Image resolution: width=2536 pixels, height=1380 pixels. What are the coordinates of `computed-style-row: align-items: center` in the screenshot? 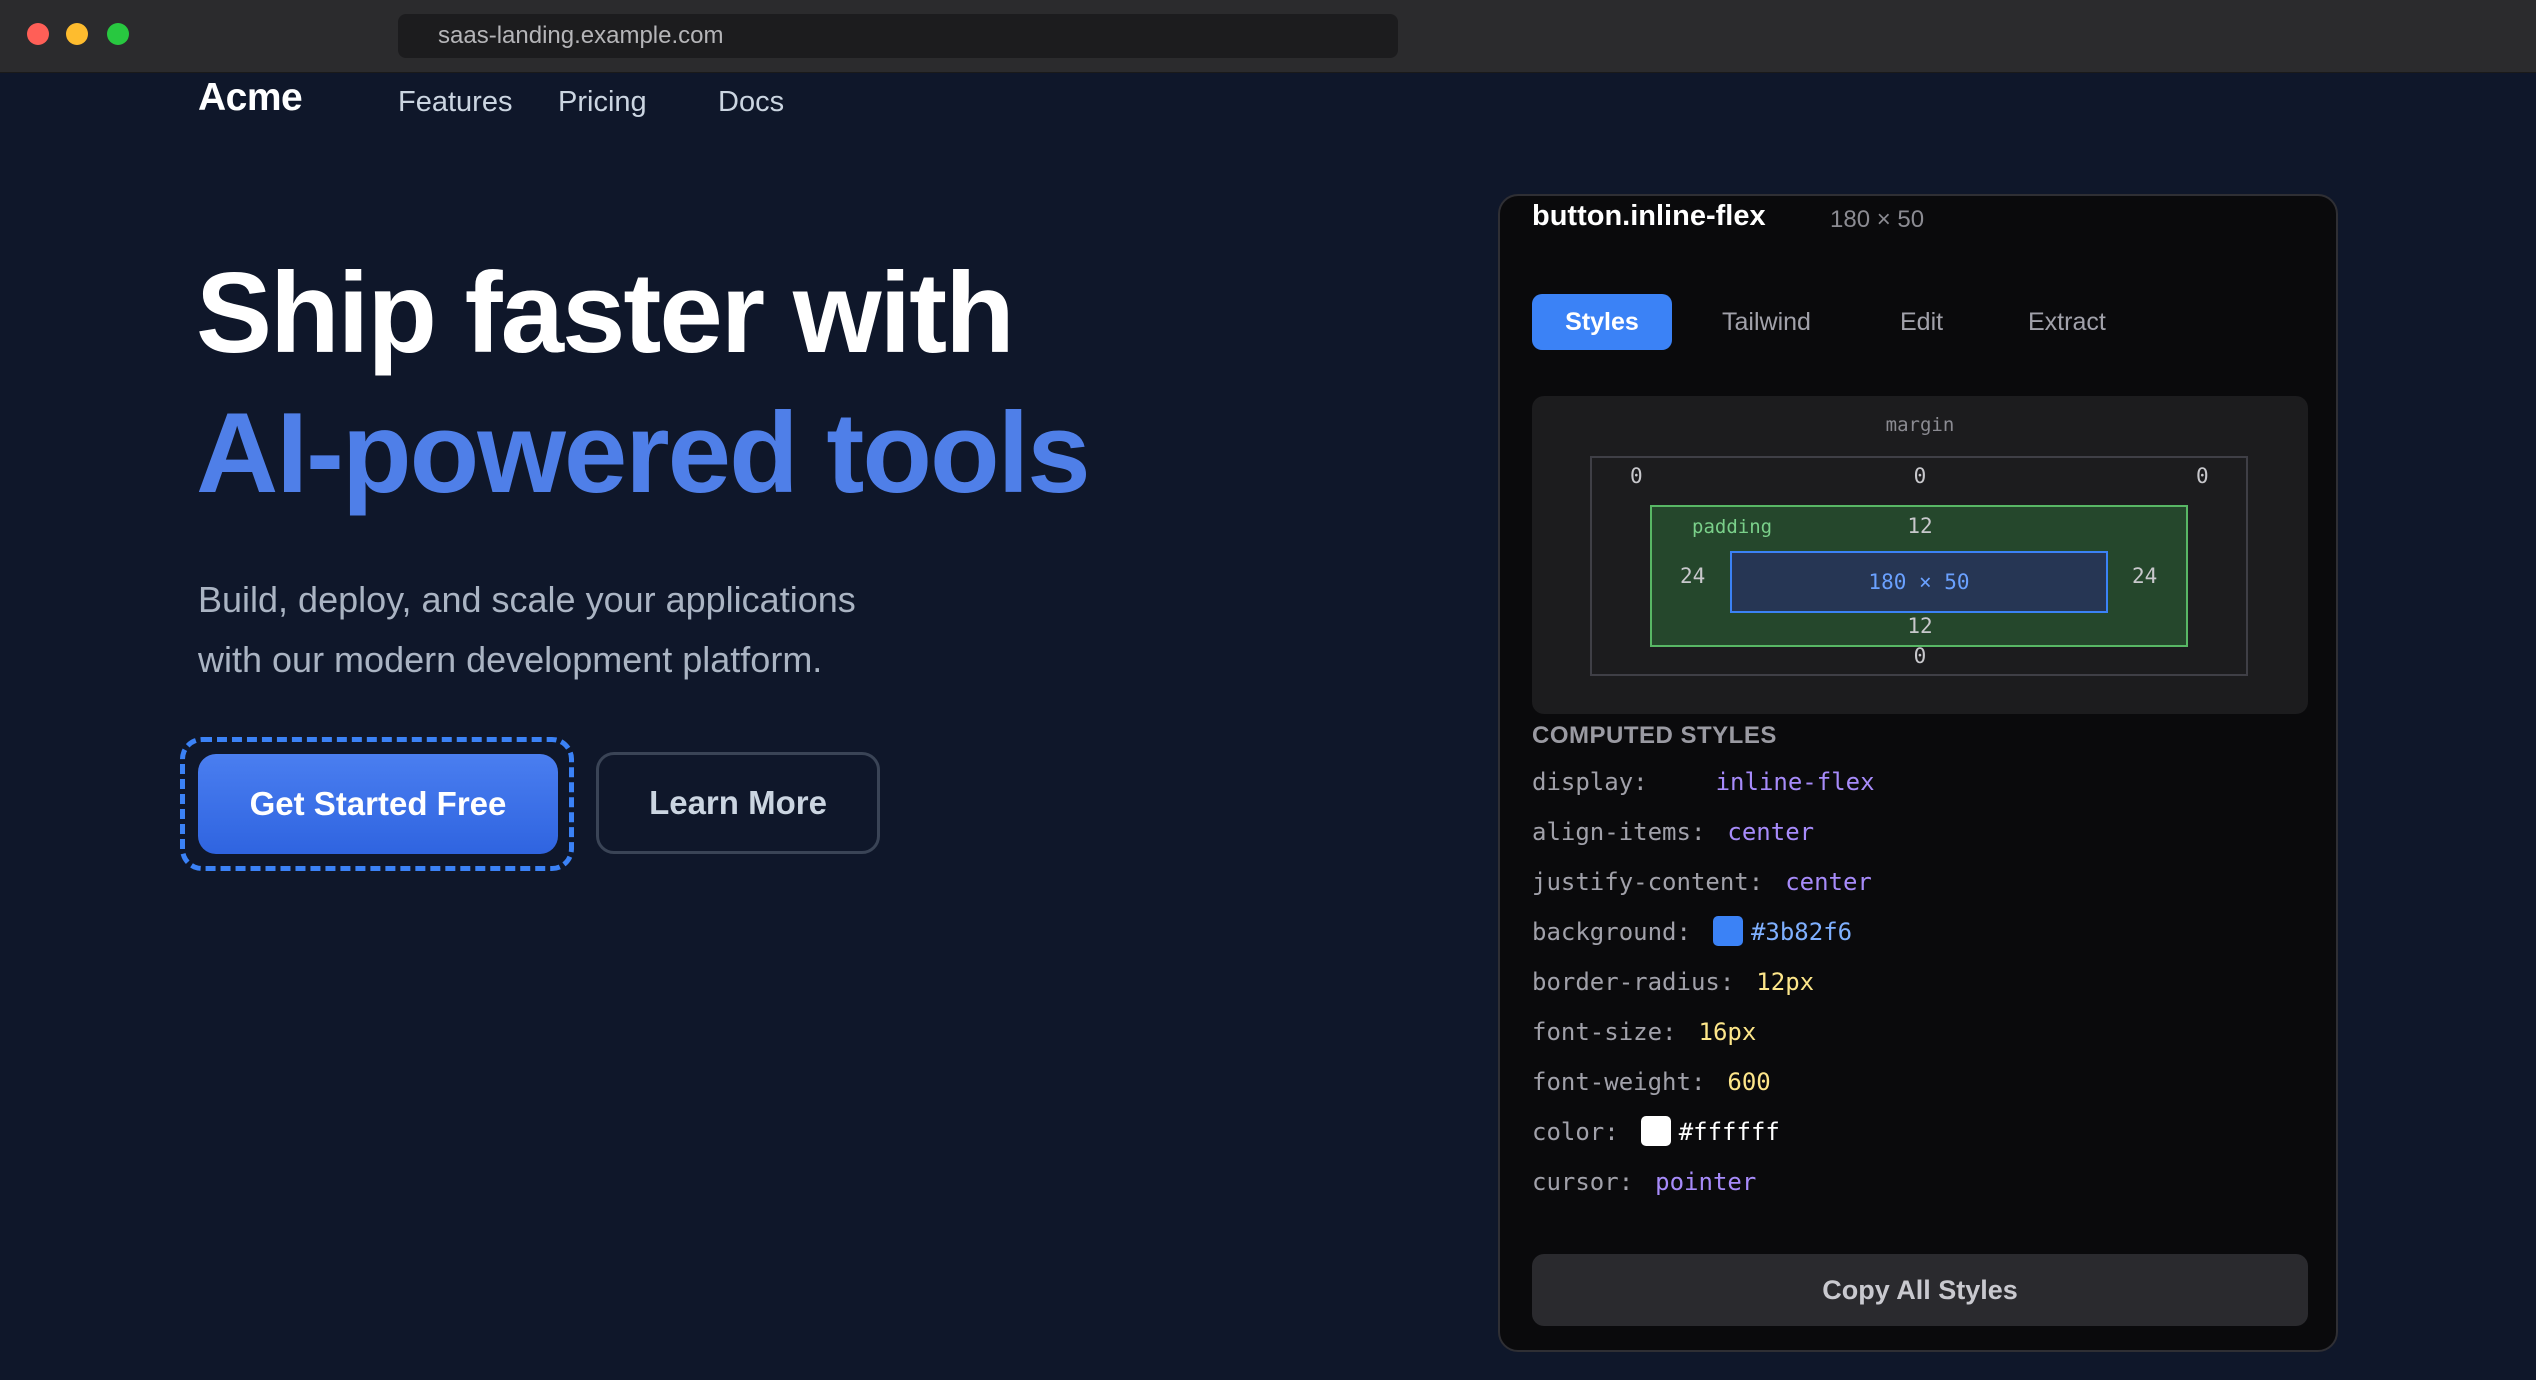 It's located at (1673, 832).